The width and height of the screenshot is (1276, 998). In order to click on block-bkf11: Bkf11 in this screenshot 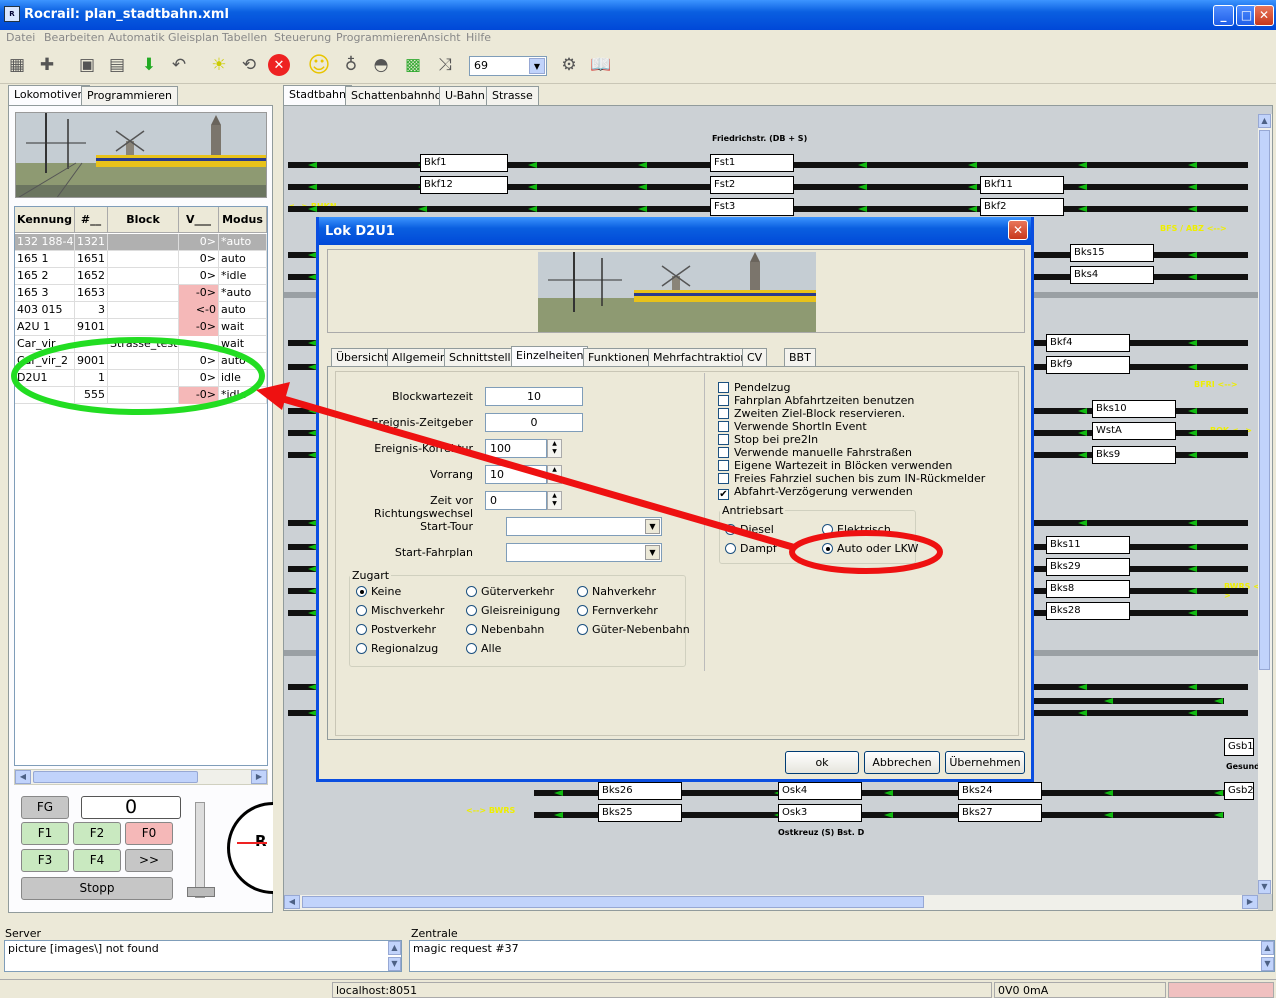, I will do `click(1022, 185)`.